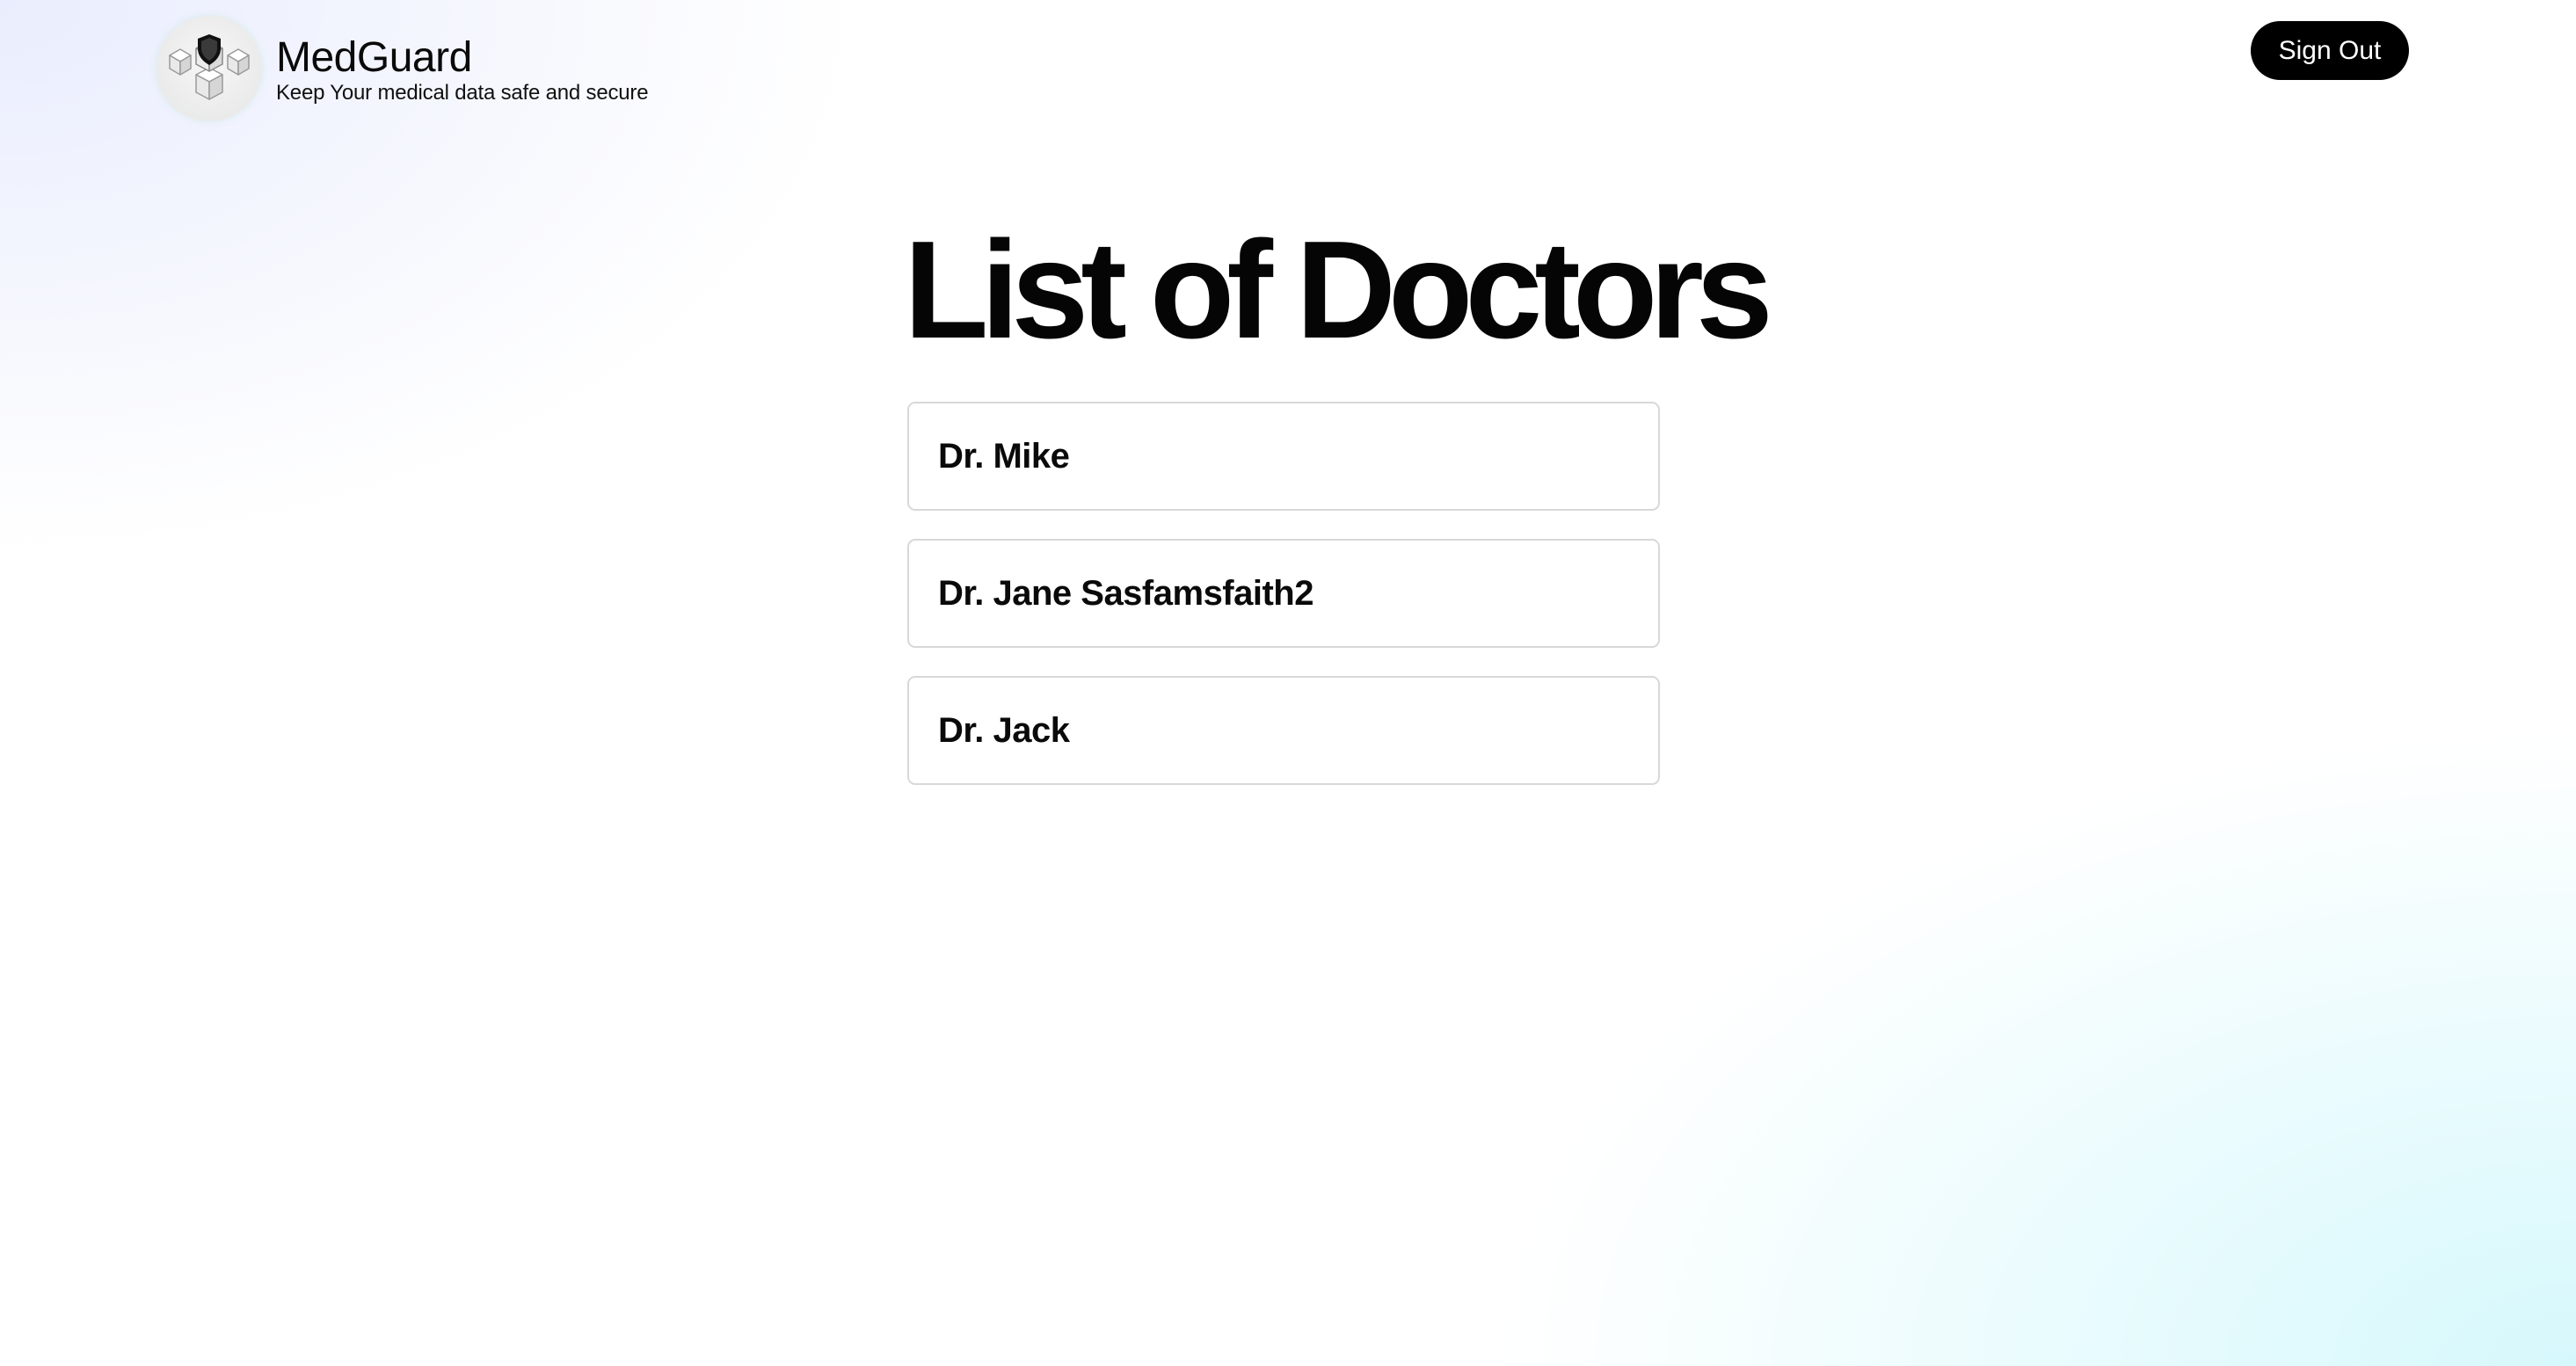 The image size is (2576, 1366). I want to click on shield-cubes-icon, so click(209, 68).